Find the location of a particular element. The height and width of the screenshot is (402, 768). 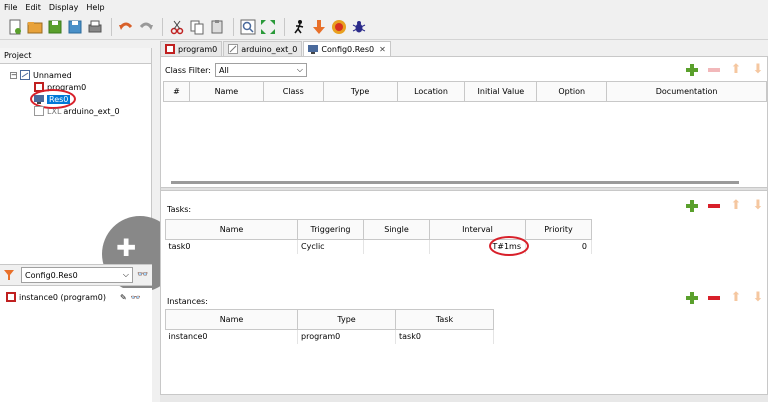

class-filter: Class Filter: All ⌵ is located at coordinates (236, 70).